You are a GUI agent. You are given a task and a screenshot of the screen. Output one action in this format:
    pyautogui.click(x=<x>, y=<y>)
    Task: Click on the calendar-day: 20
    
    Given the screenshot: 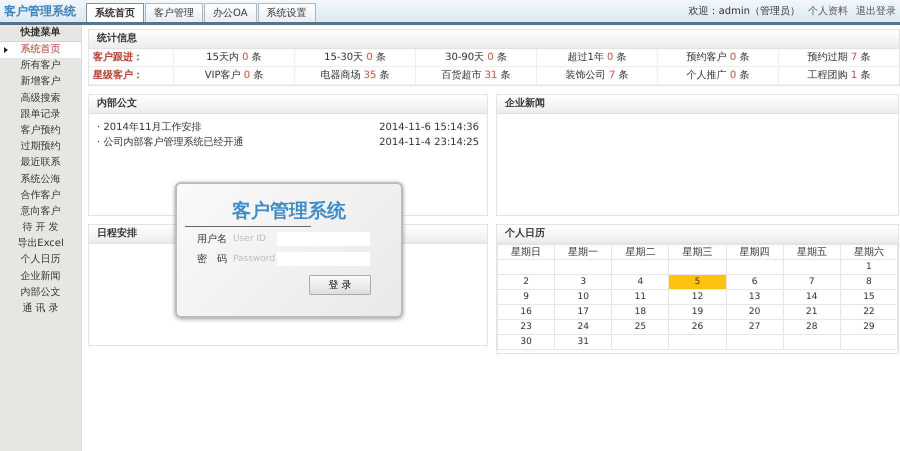 What is the action you would take?
    pyautogui.click(x=755, y=312)
    